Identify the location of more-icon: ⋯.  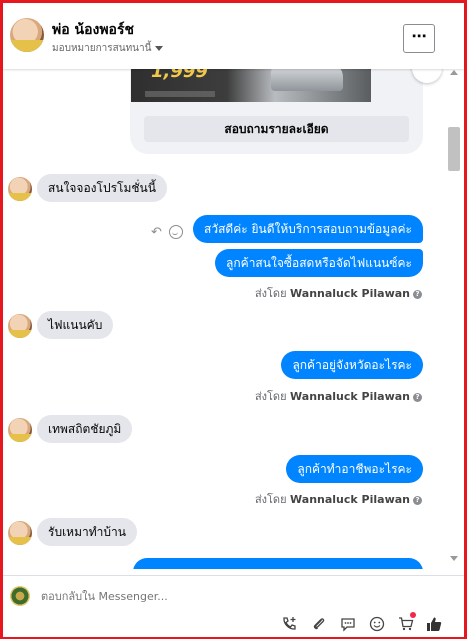
(419, 36).